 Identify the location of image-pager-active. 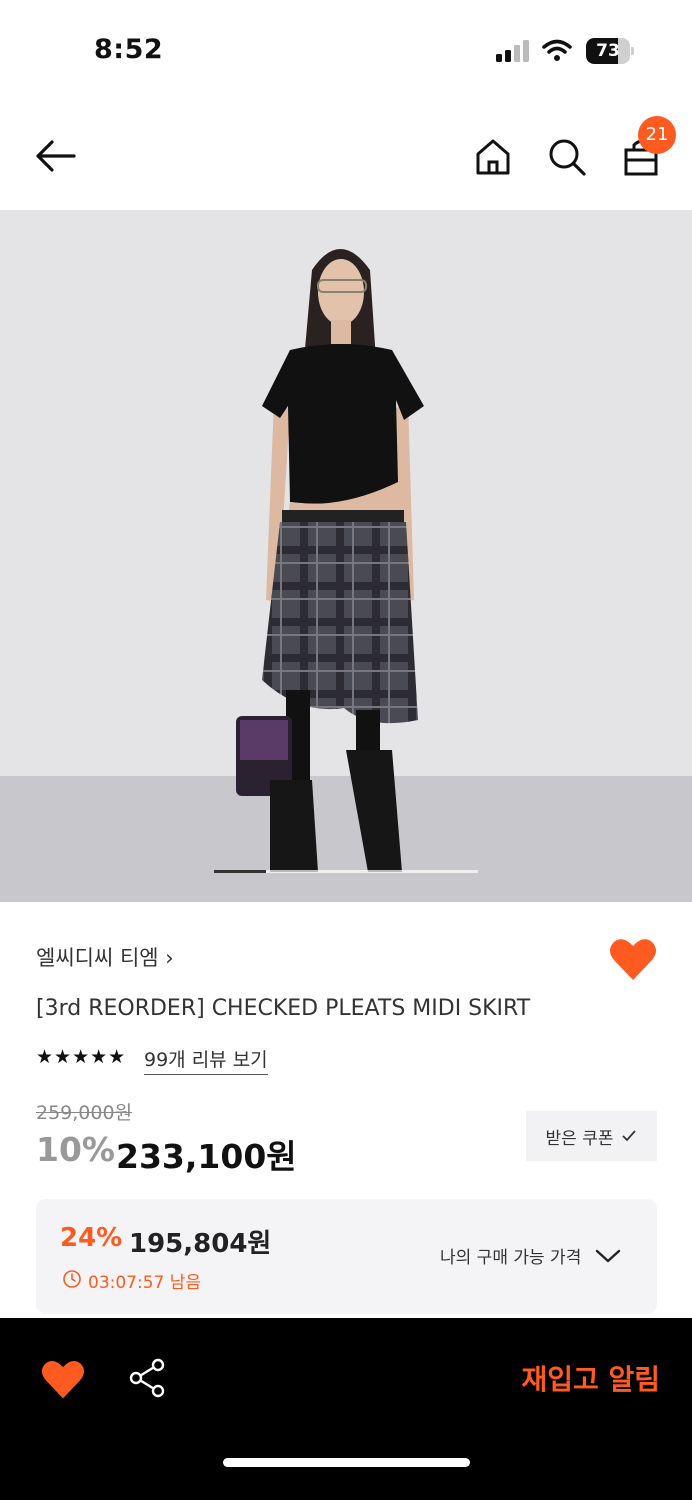
(240, 871).